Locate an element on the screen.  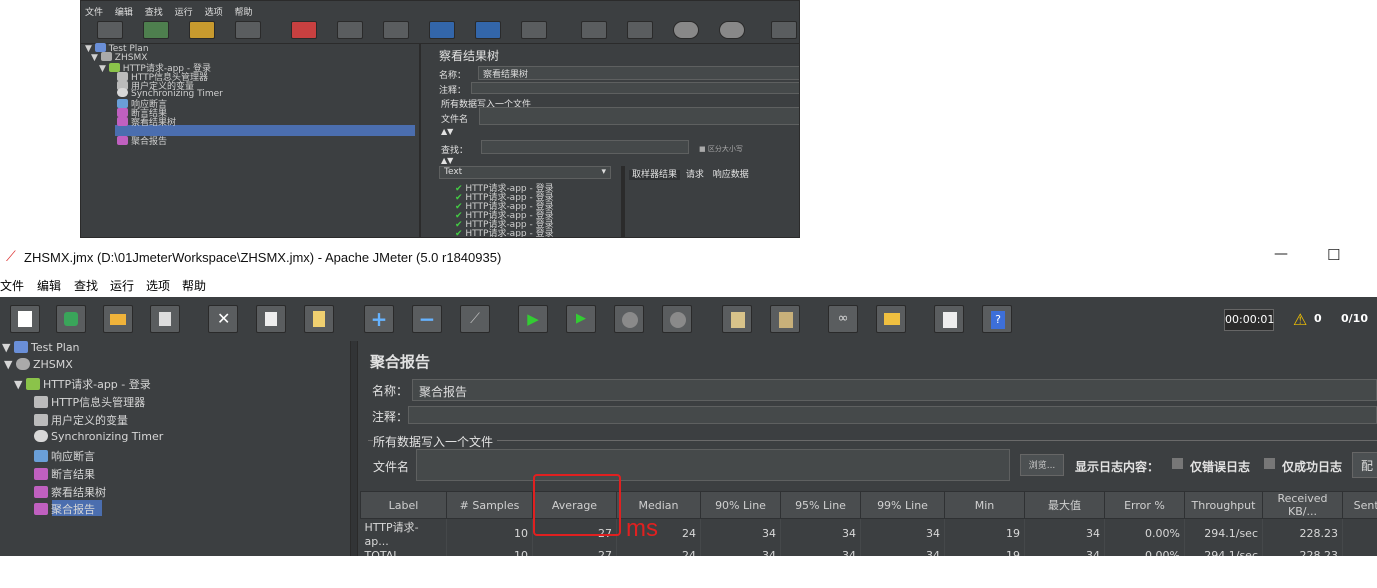
col-min: Min is located at coordinates (984, 505).